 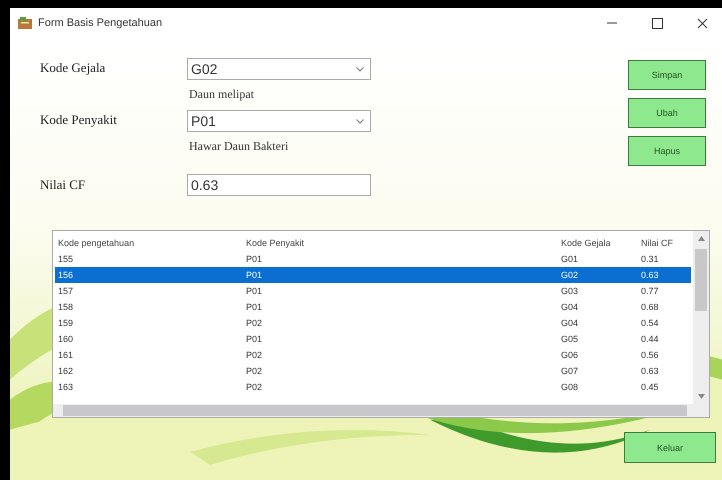 What do you see at coordinates (373, 355) in the screenshot?
I see `table-row: 161 P02 G06 0.56` at bounding box center [373, 355].